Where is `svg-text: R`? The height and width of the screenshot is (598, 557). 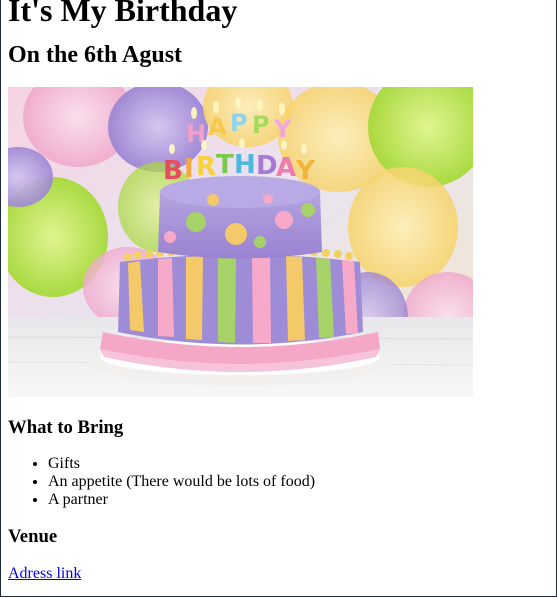
svg-text: R is located at coordinates (206, 167).